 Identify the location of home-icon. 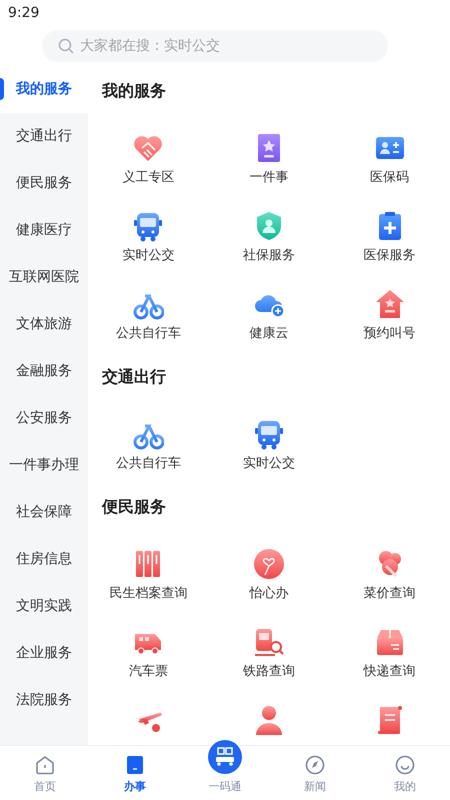
(45, 765).